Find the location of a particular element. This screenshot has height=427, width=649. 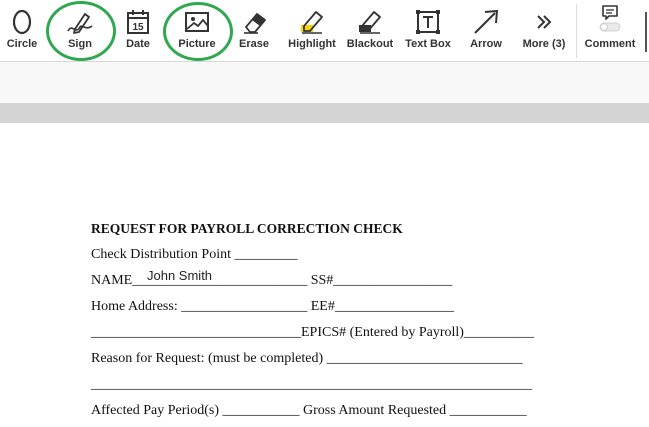

circle-icon is located at coordinates (22, 22).